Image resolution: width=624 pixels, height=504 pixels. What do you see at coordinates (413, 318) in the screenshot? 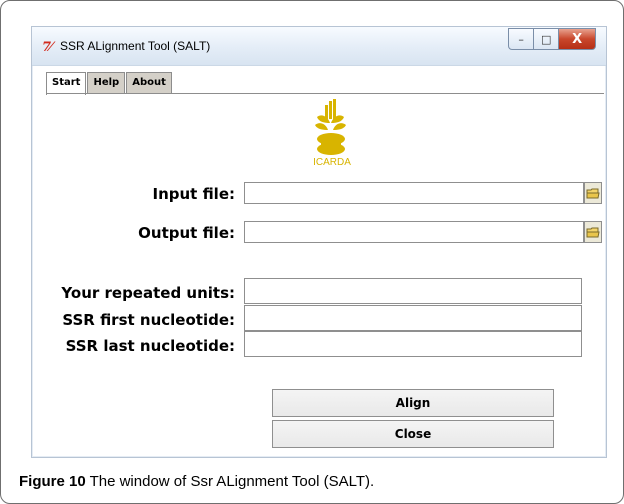
I see `ssr-first-nucleotide-field` at bounding box center [413, 318].